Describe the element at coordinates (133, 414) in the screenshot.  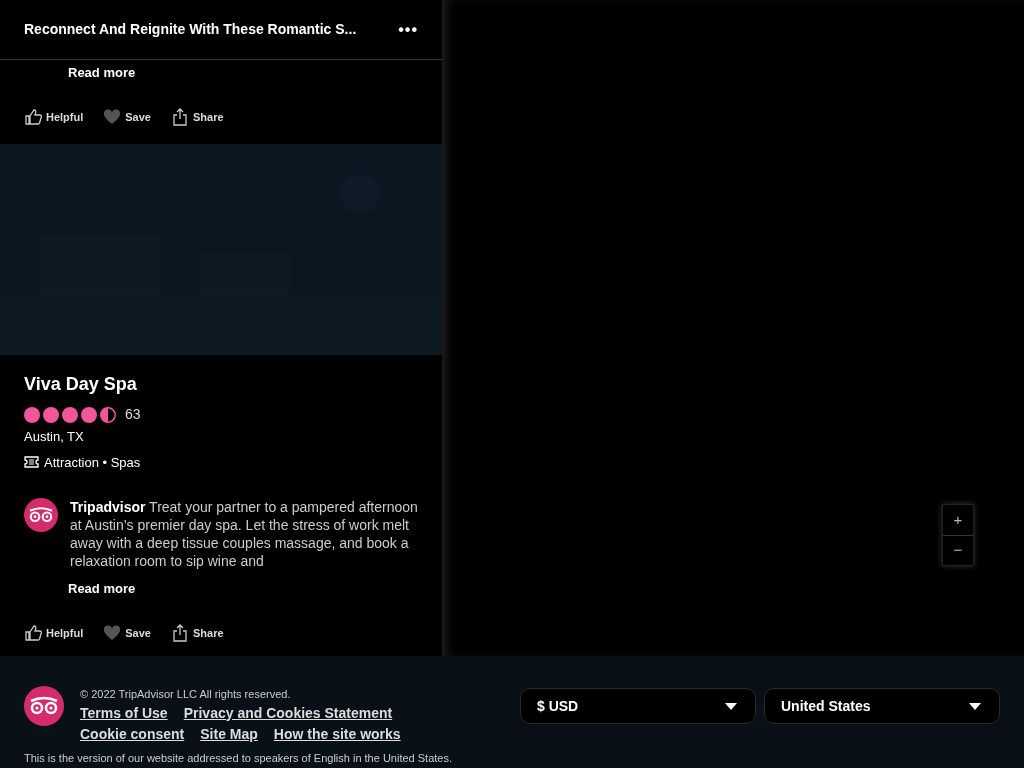
I see `review-count: 63` at that location.